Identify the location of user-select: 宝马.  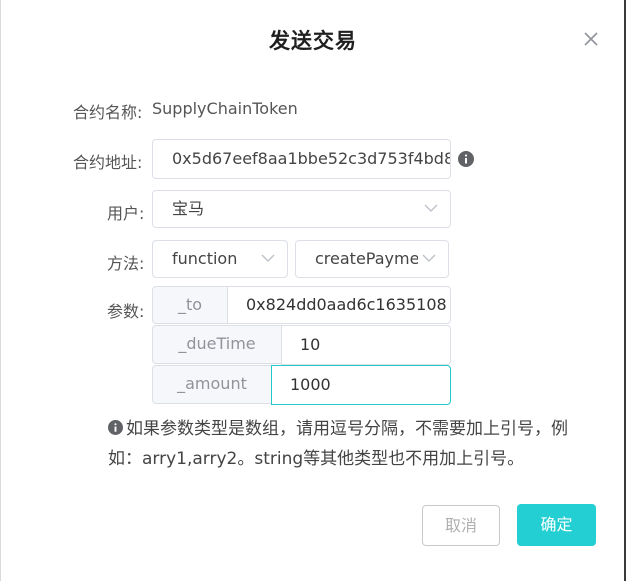
(301, 209).